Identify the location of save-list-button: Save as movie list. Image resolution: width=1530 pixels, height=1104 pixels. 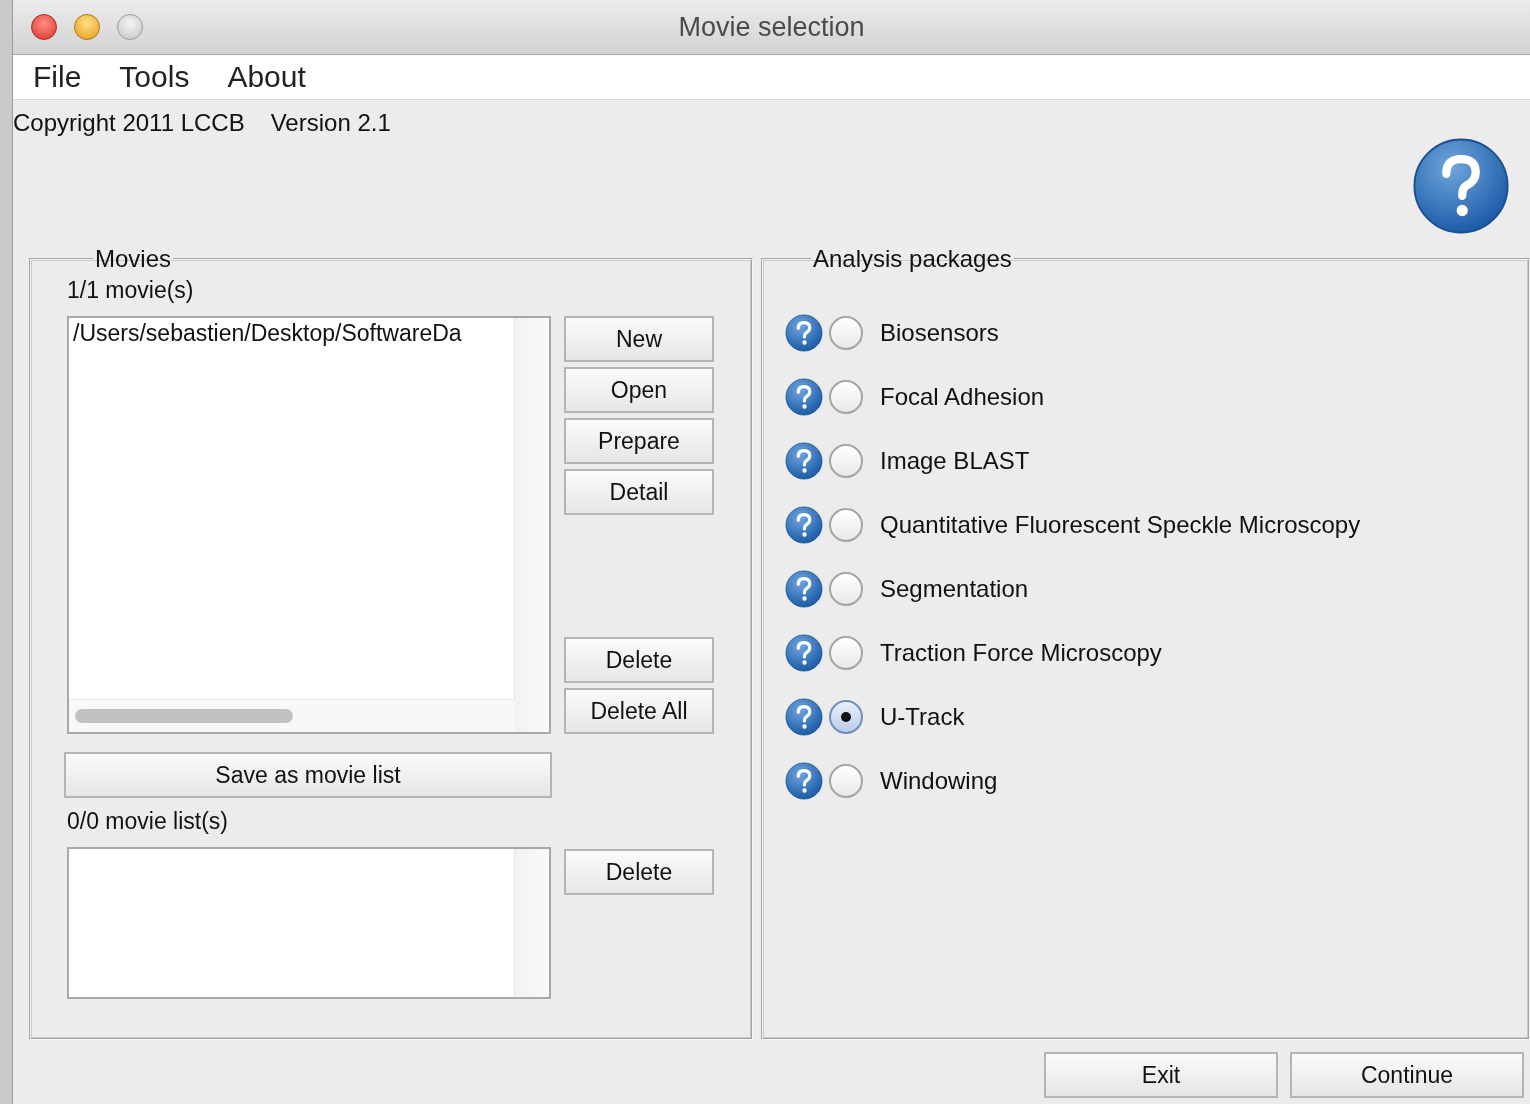
(308, 775).